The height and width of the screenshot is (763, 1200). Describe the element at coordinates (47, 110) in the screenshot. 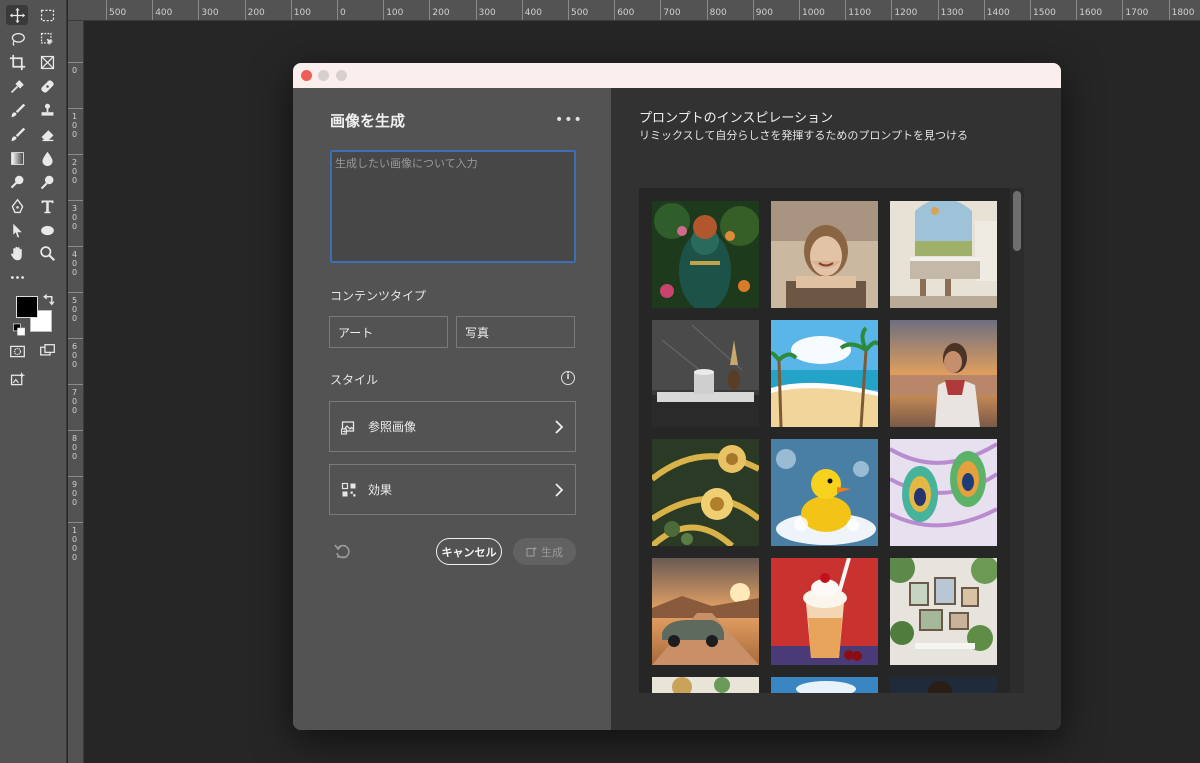

I see `clone-stamp-tool-icon` at that location.